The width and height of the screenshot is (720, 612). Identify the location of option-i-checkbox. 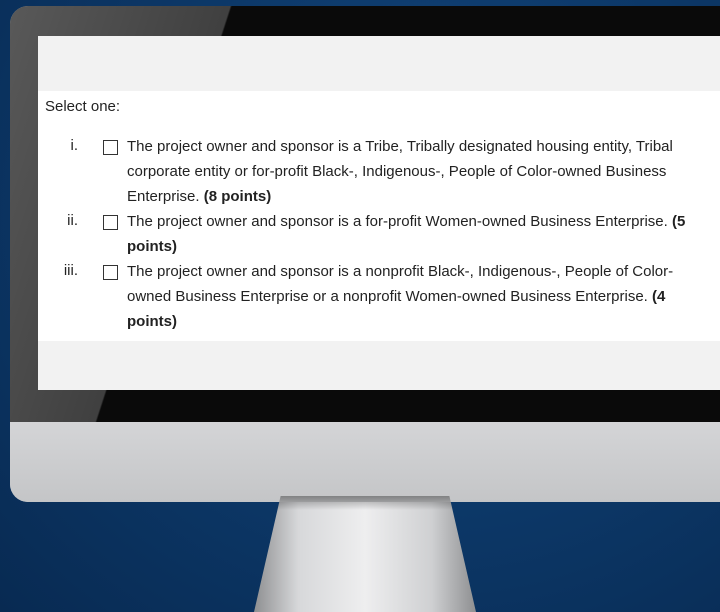
(110, 147).